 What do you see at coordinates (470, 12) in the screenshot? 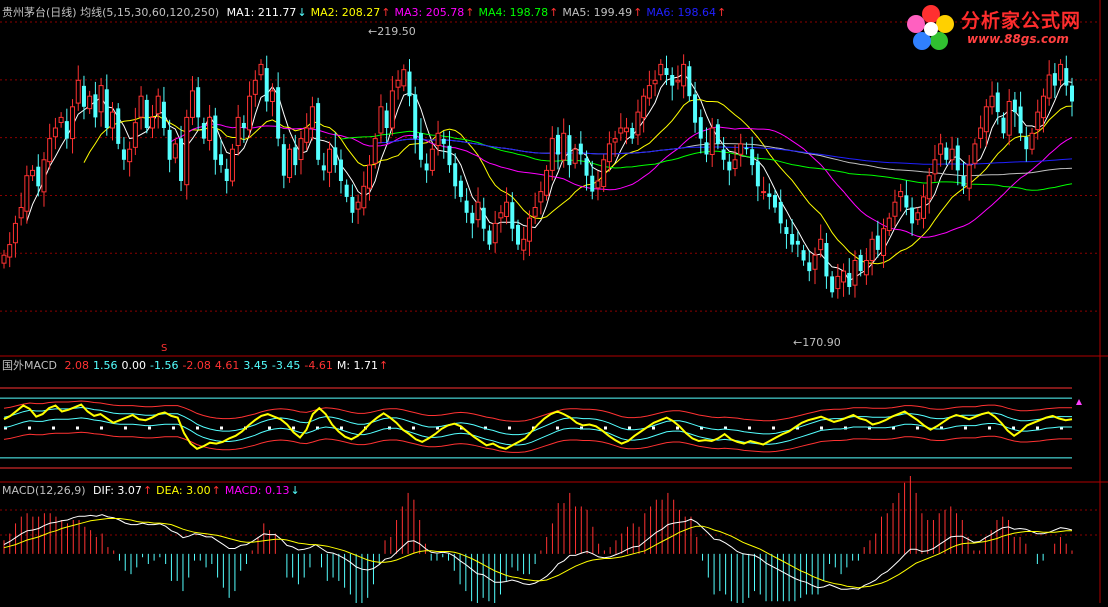
I see `ma-legend-item-2-up-arrow-icon: ↑` at bounding box center [470, 12].